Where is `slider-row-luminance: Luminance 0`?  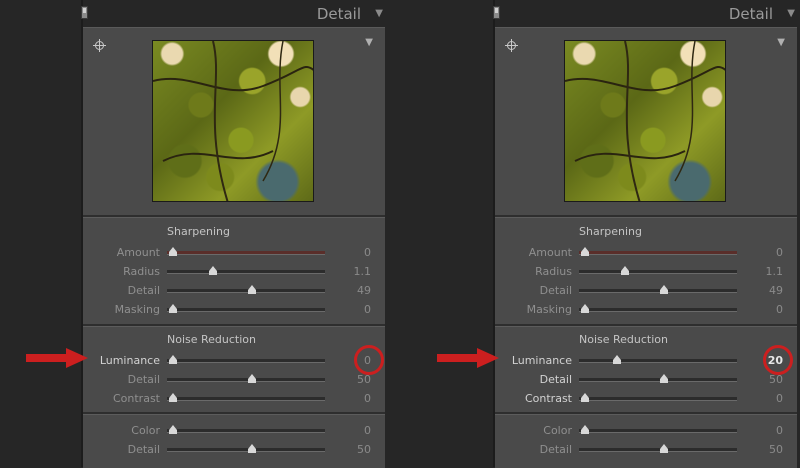 slider-row-luminance: Luminance 0 is located at coordinates (234, 361).